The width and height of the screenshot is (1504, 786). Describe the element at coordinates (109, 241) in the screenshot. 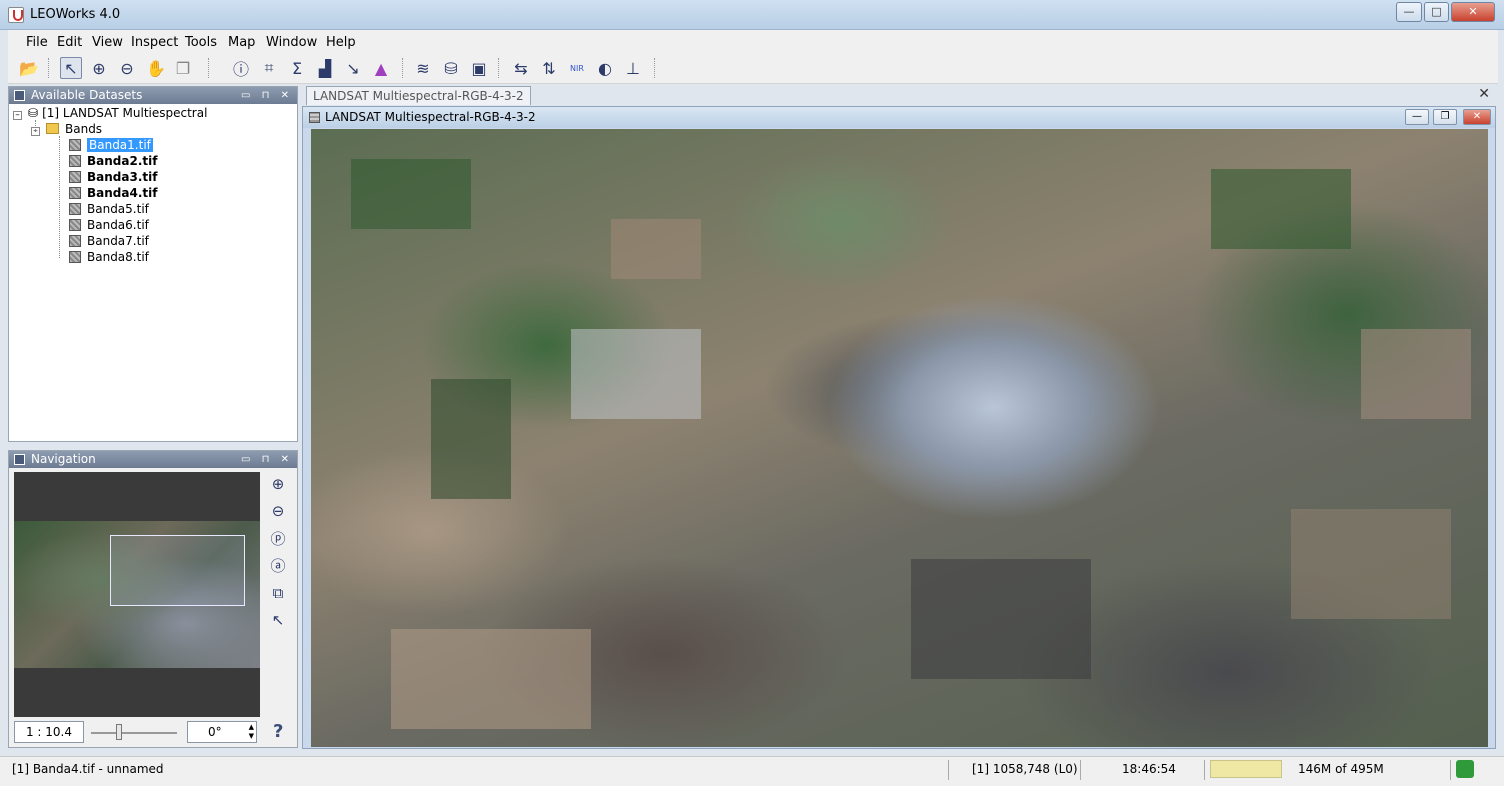

I see `band-item: Banda7.tif` at that location.